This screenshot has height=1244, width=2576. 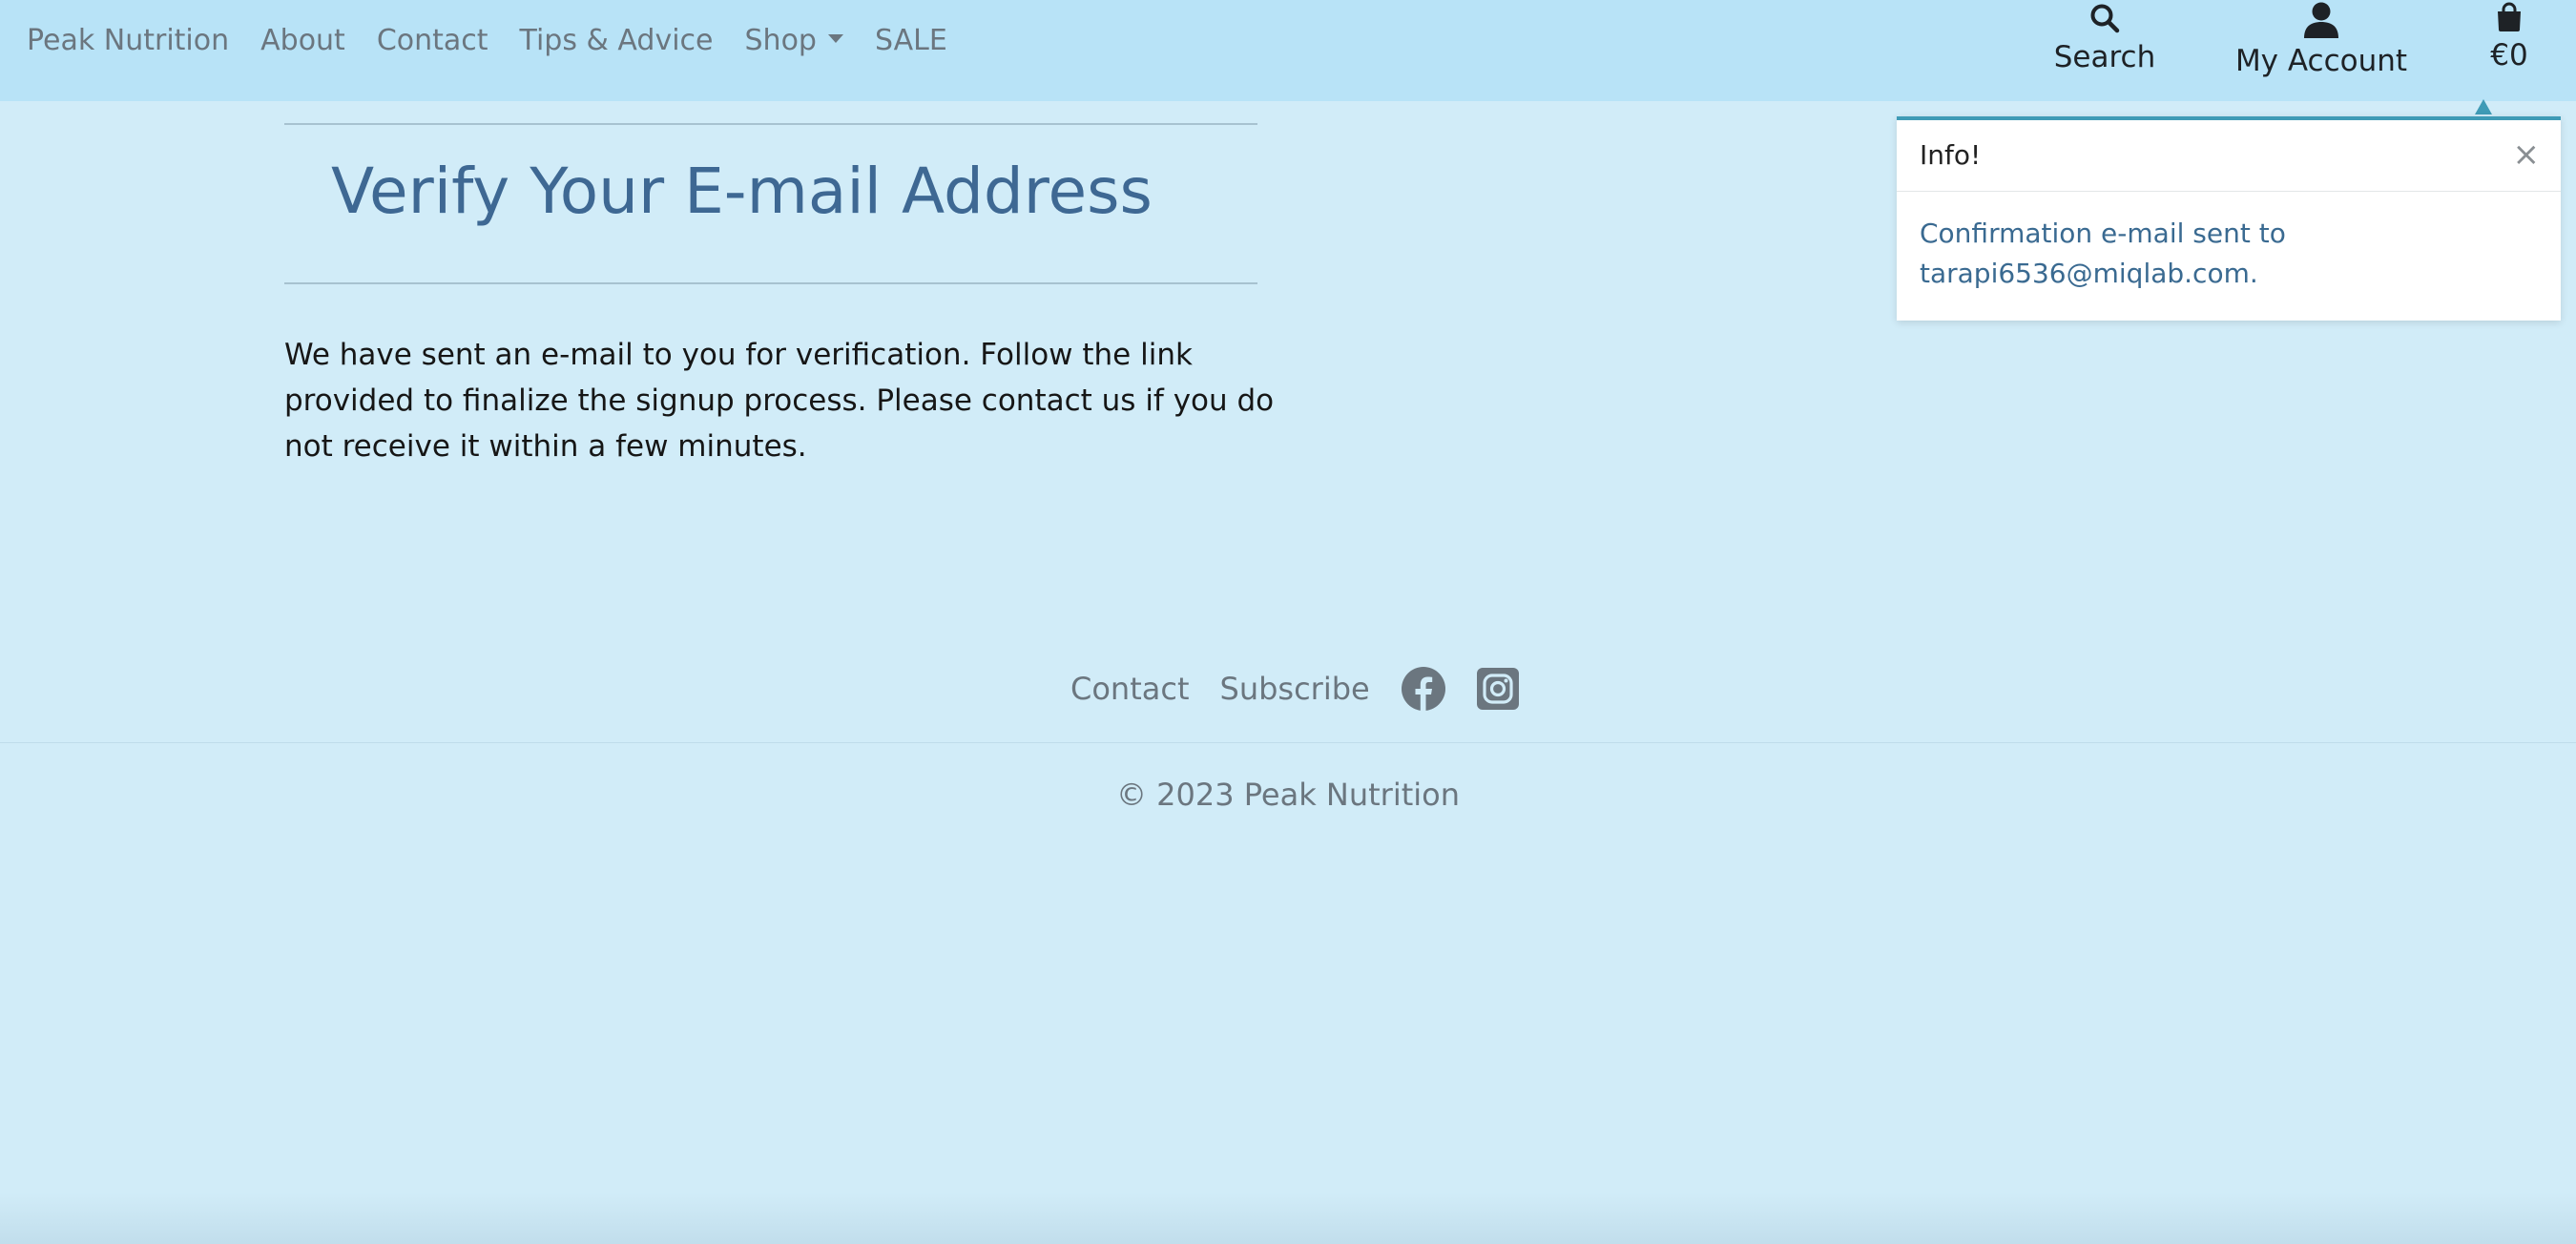 I want to click on page-title: Verify Your E-mail Address, so click(x=742, y=191).